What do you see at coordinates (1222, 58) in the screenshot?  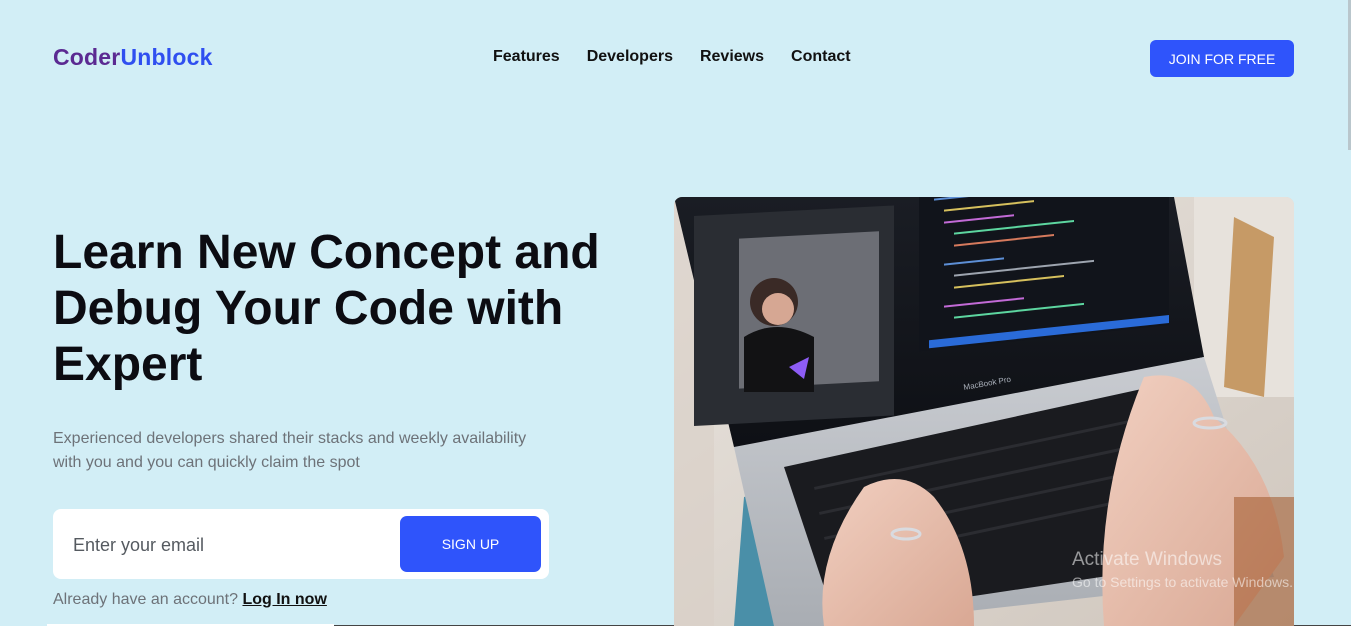 I see `join-for-free-button: JOIN FOR FREE` at bounding box center [1222, 58].